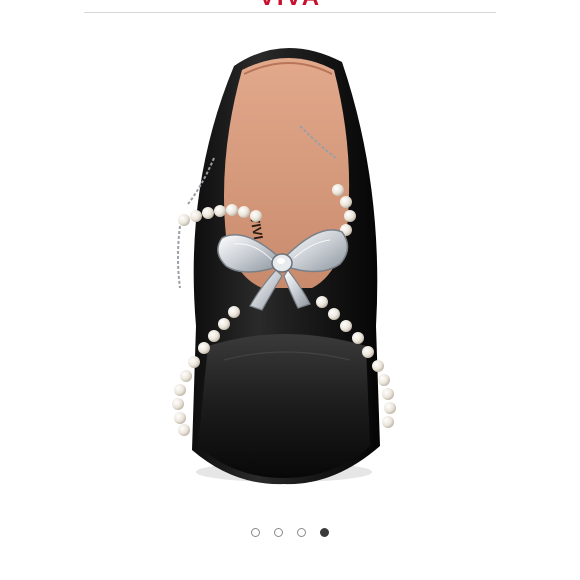  Describe the element at coordinates (179, 257) in the screenshot. I see `side-chain` at that location.